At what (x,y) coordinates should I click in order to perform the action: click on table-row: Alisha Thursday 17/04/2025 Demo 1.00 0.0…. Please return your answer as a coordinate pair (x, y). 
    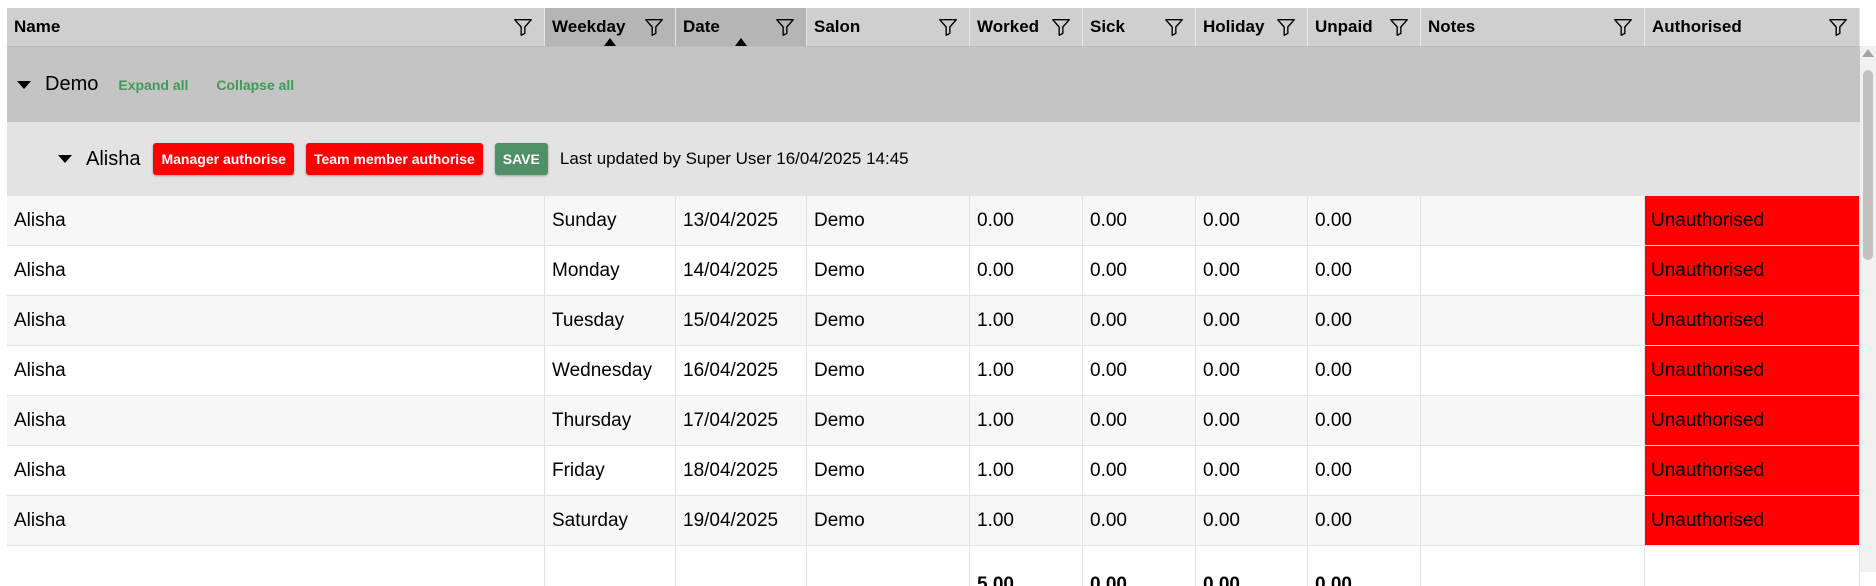
    Looking at the image, I should click on (933, 421).